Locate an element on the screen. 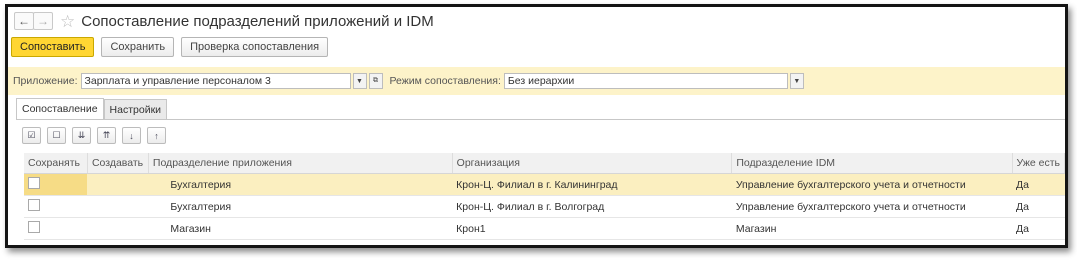 This screenshot has height=260, width=1077. sort-descending-icon: ↑ is located at coordinates (156, 135).